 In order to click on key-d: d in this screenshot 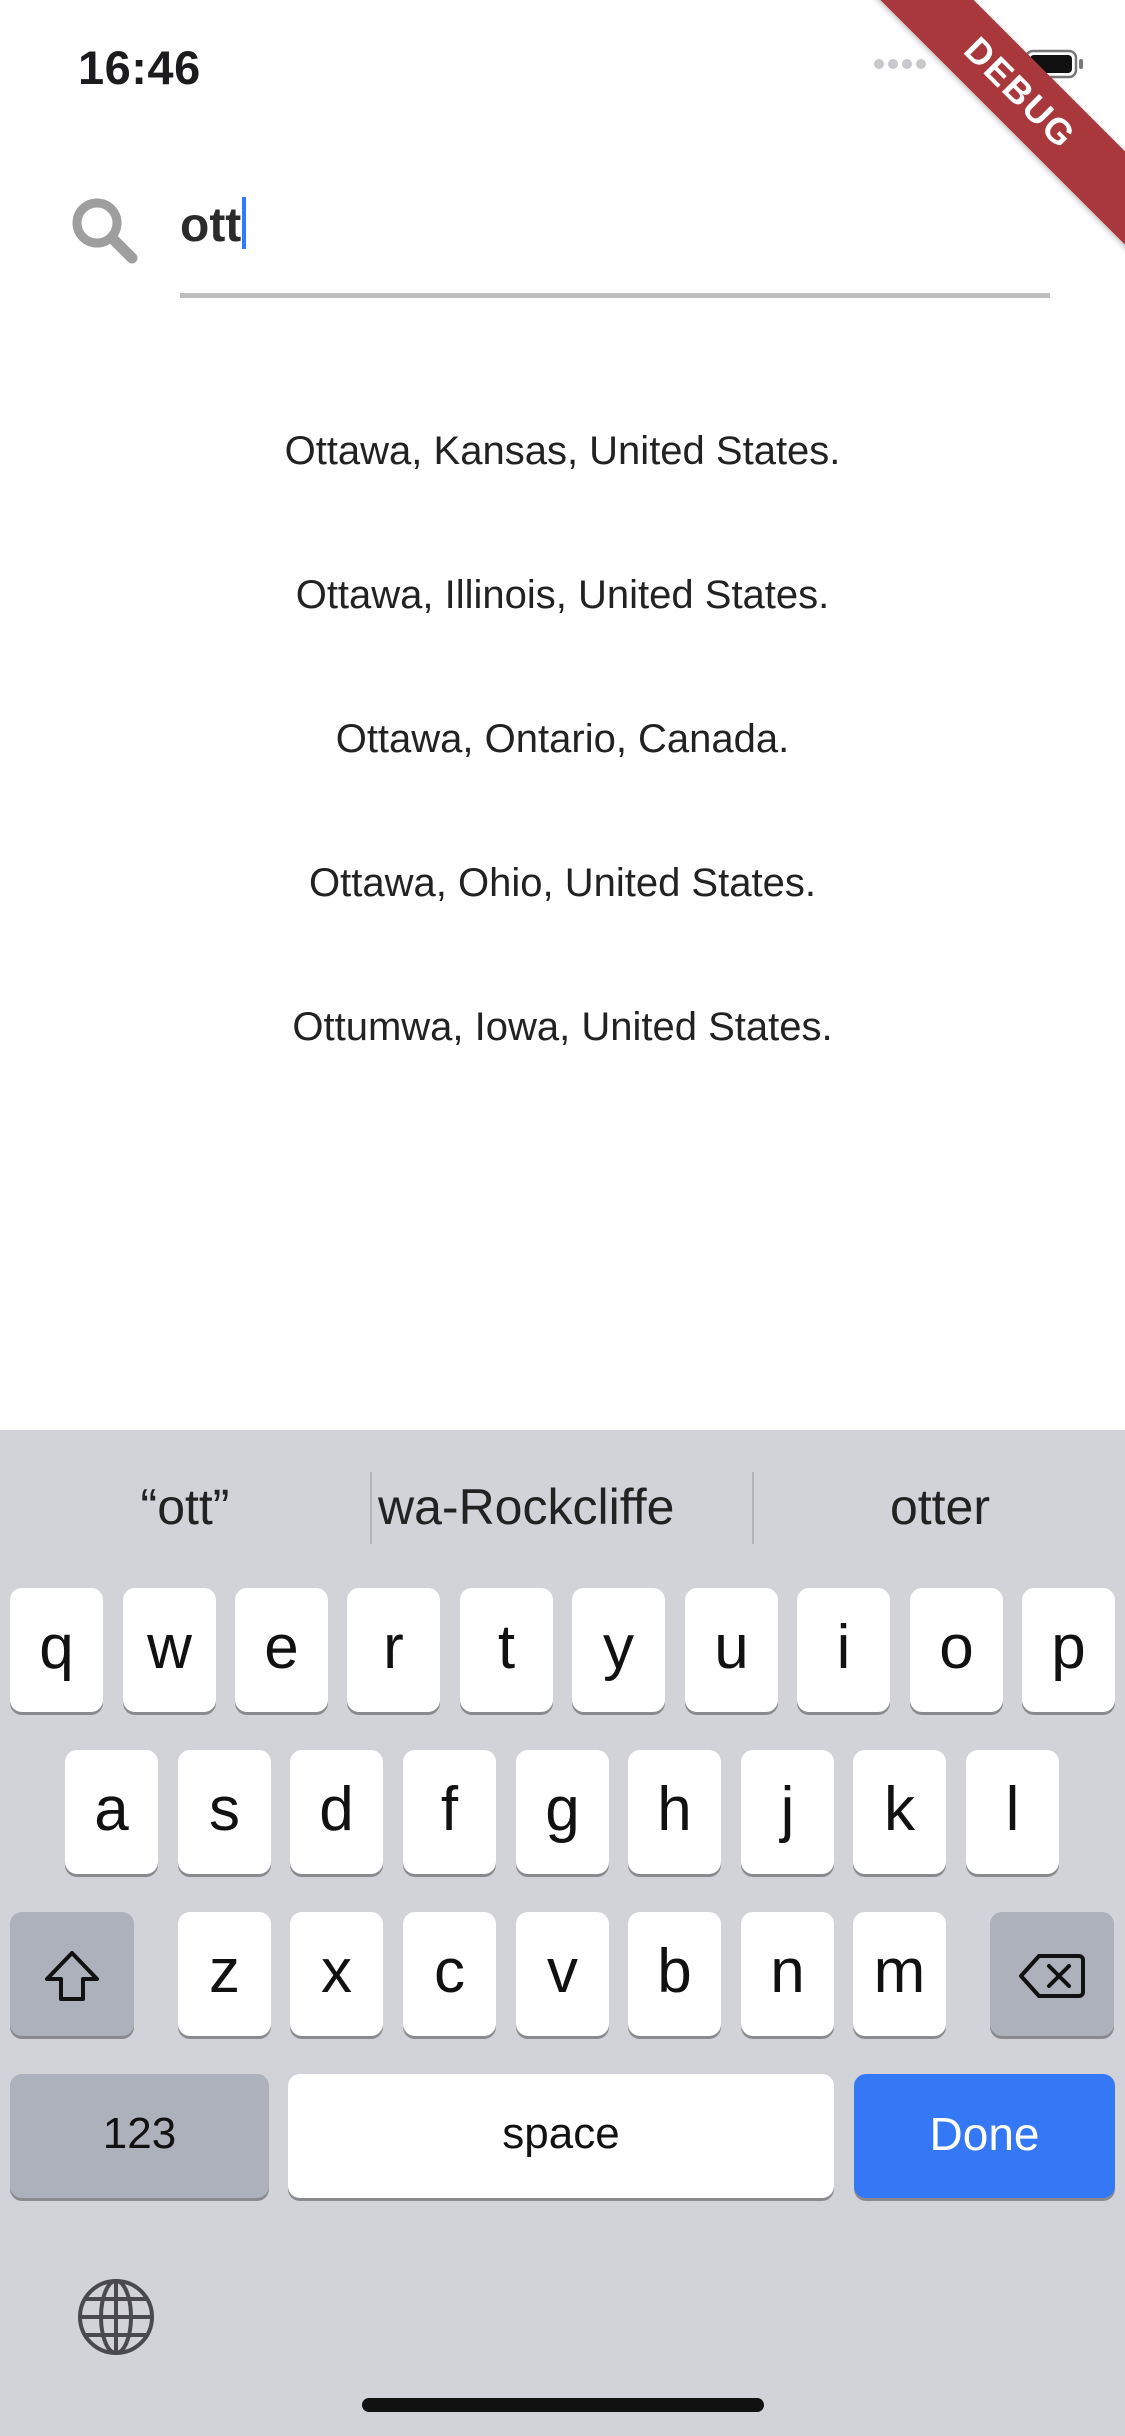, I will do `click(336, 1812)`.